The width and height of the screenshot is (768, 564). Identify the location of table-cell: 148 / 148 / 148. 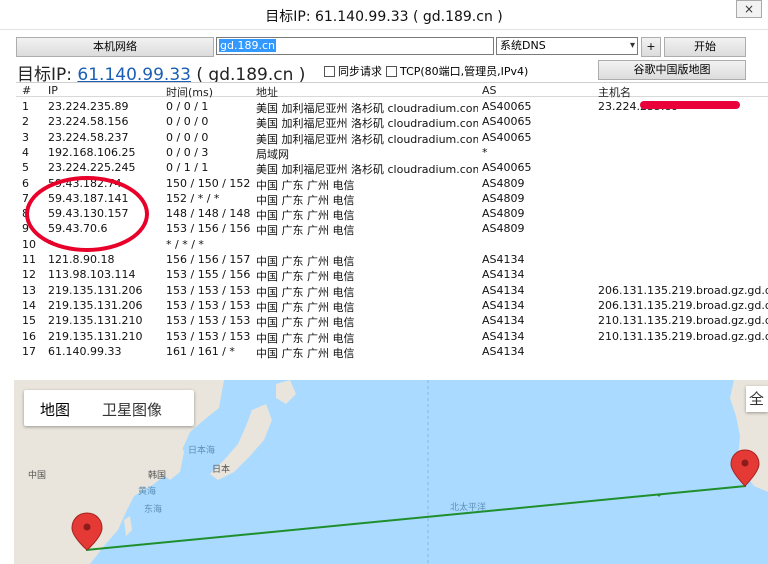
(208, 214).